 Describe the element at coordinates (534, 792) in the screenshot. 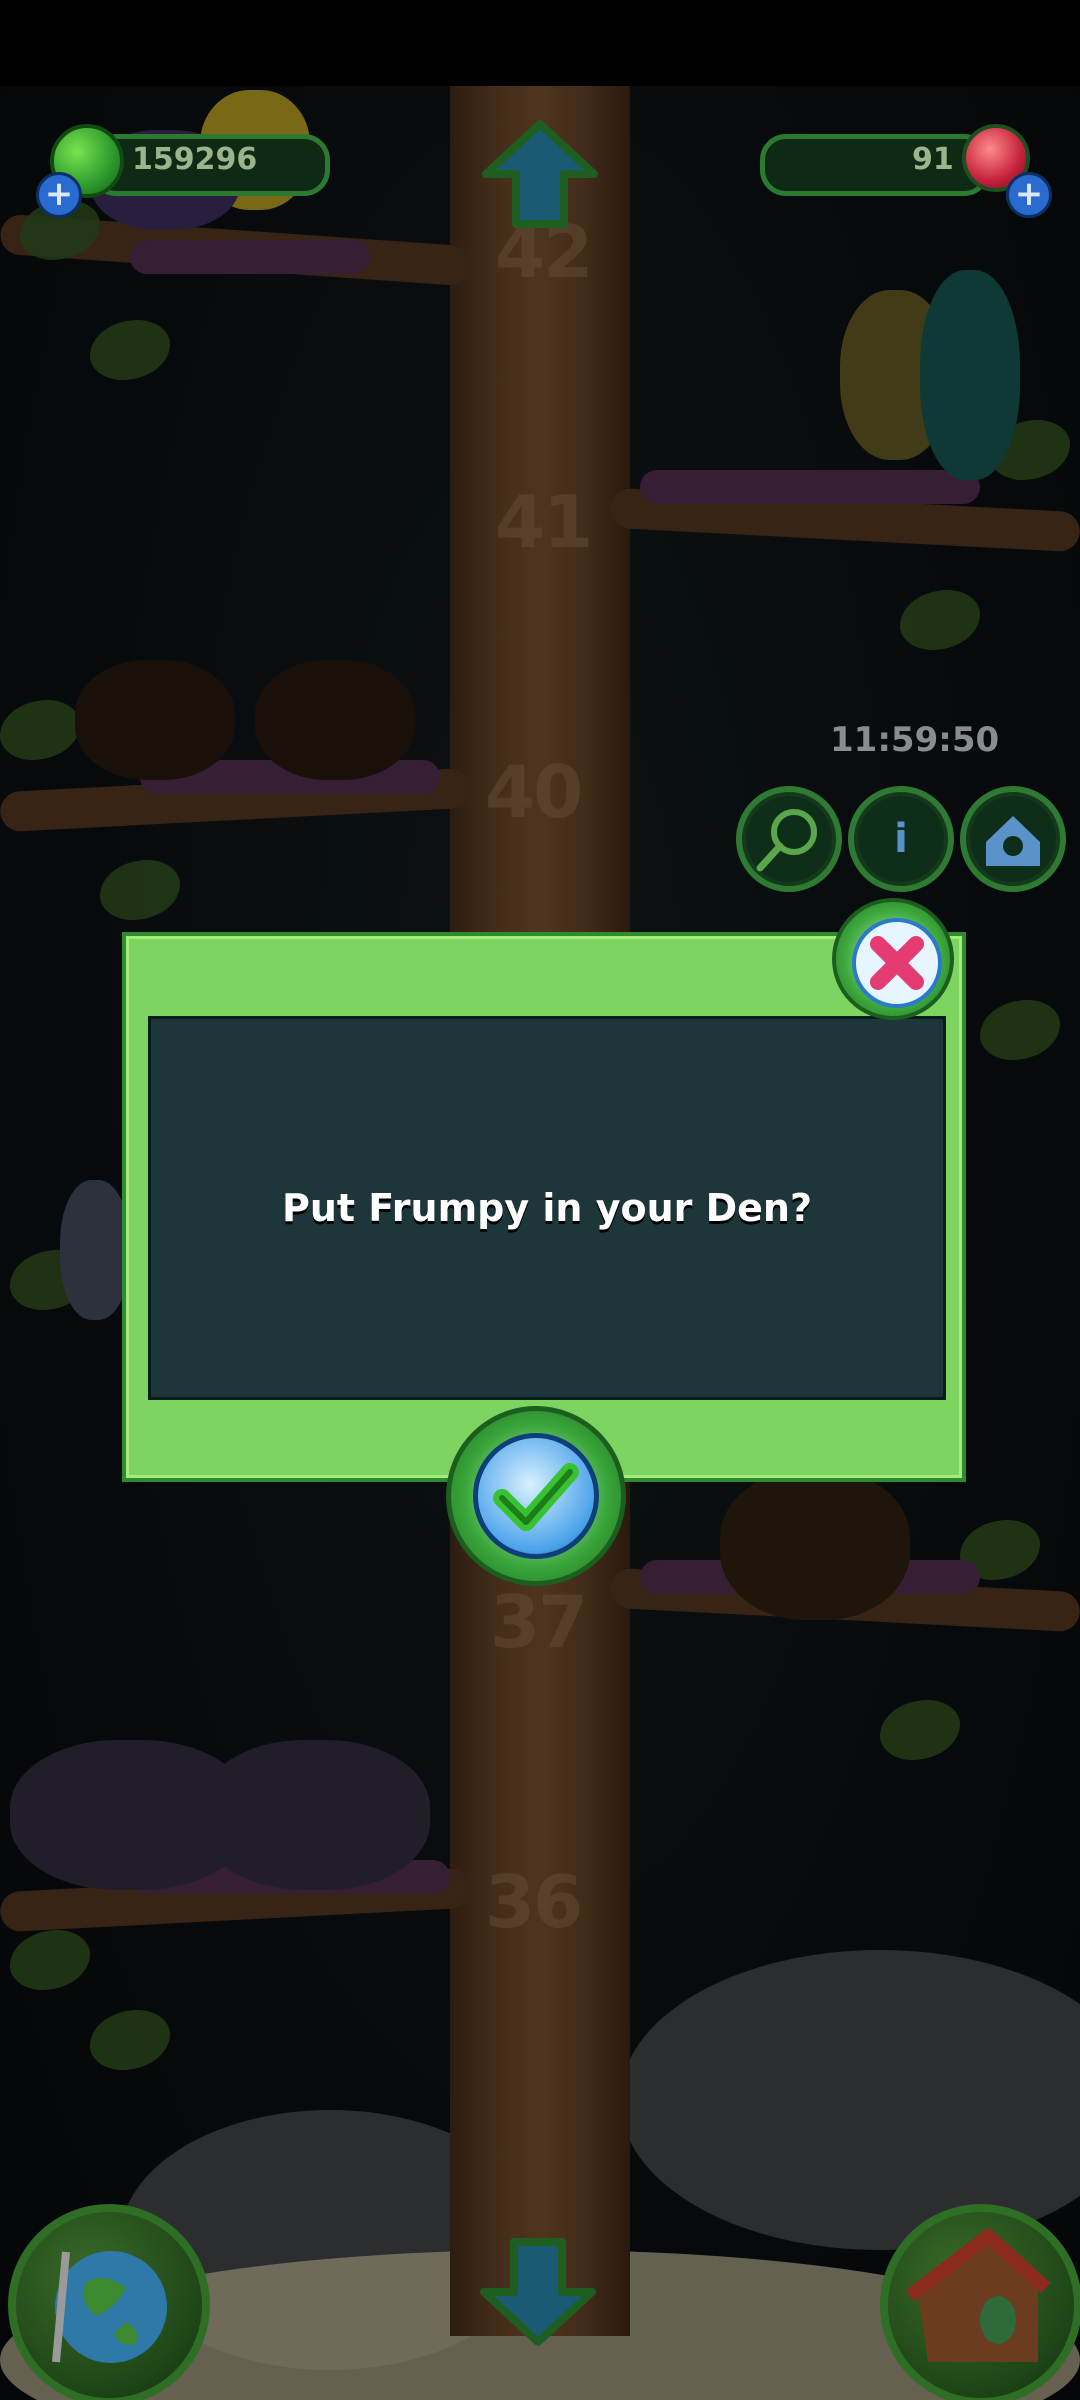

I see `level-number: 40` at that location.